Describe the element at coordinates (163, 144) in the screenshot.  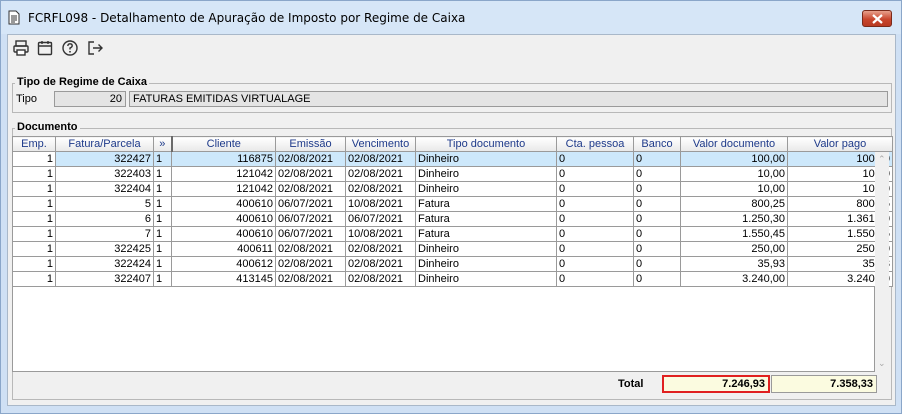
I see `col-expand: »` at that location.